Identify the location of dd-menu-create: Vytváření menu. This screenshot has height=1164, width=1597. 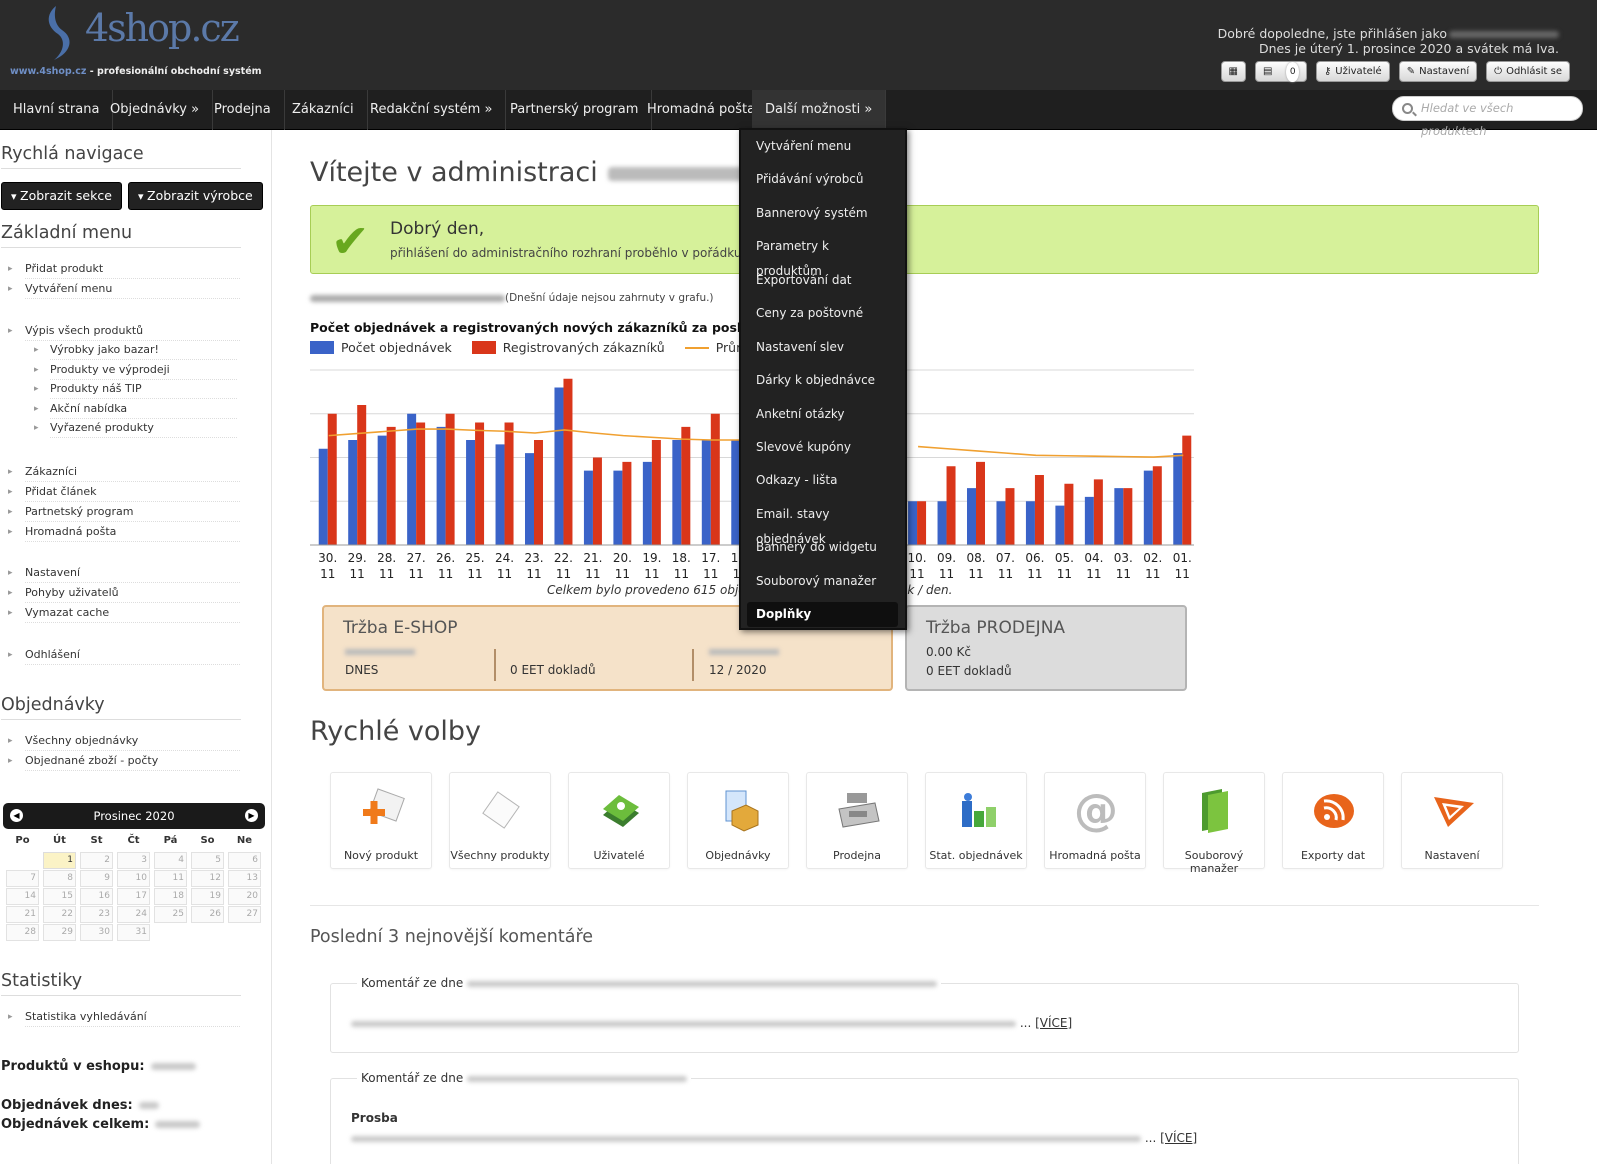
(822, 146).